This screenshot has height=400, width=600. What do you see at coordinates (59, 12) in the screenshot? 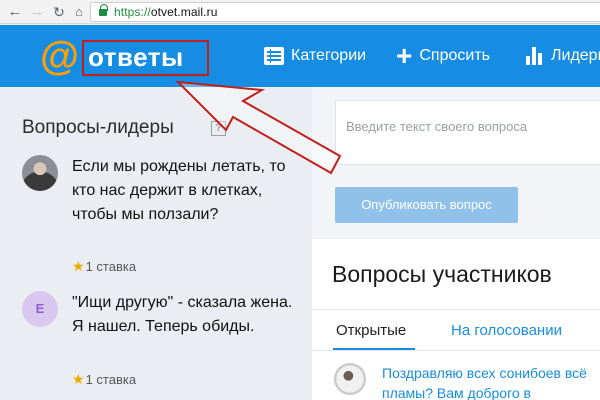
I see `reload-icon: ↻` at bounding box center [59, 12].